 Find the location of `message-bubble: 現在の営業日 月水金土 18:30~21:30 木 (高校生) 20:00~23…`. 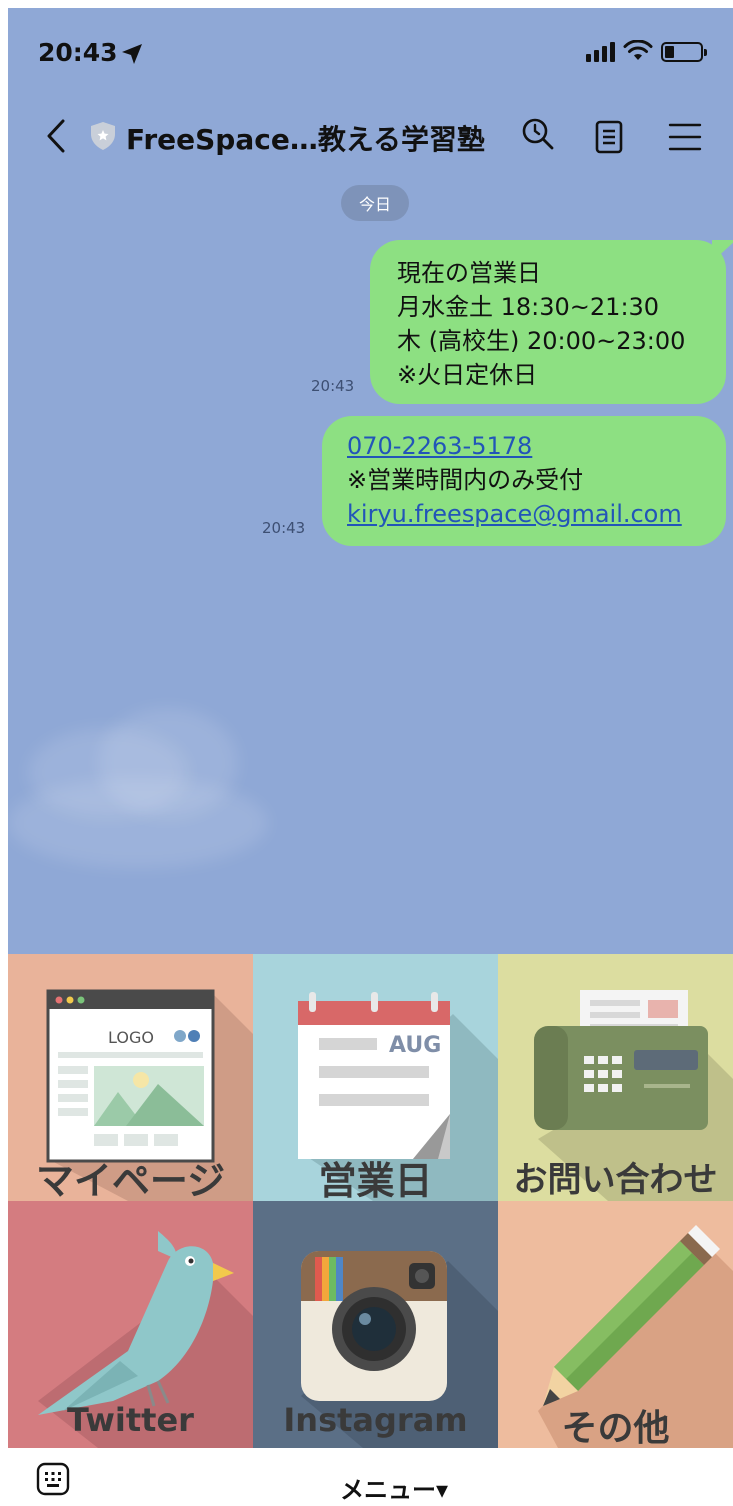

message-bubble: 現在の営業日 月水金土 18:30~21:30 木 (高校生) 20:00~23… is located at coordinates (551, 322).